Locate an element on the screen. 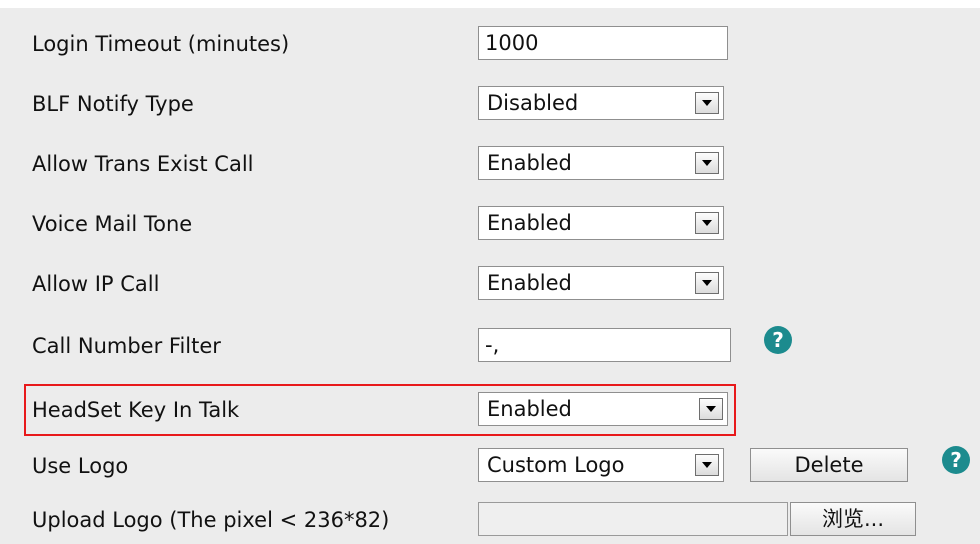 The image size is (980, 544). row-blf-notify-type: BLF Notify Type Disabled is located at coordinates (490, 104).